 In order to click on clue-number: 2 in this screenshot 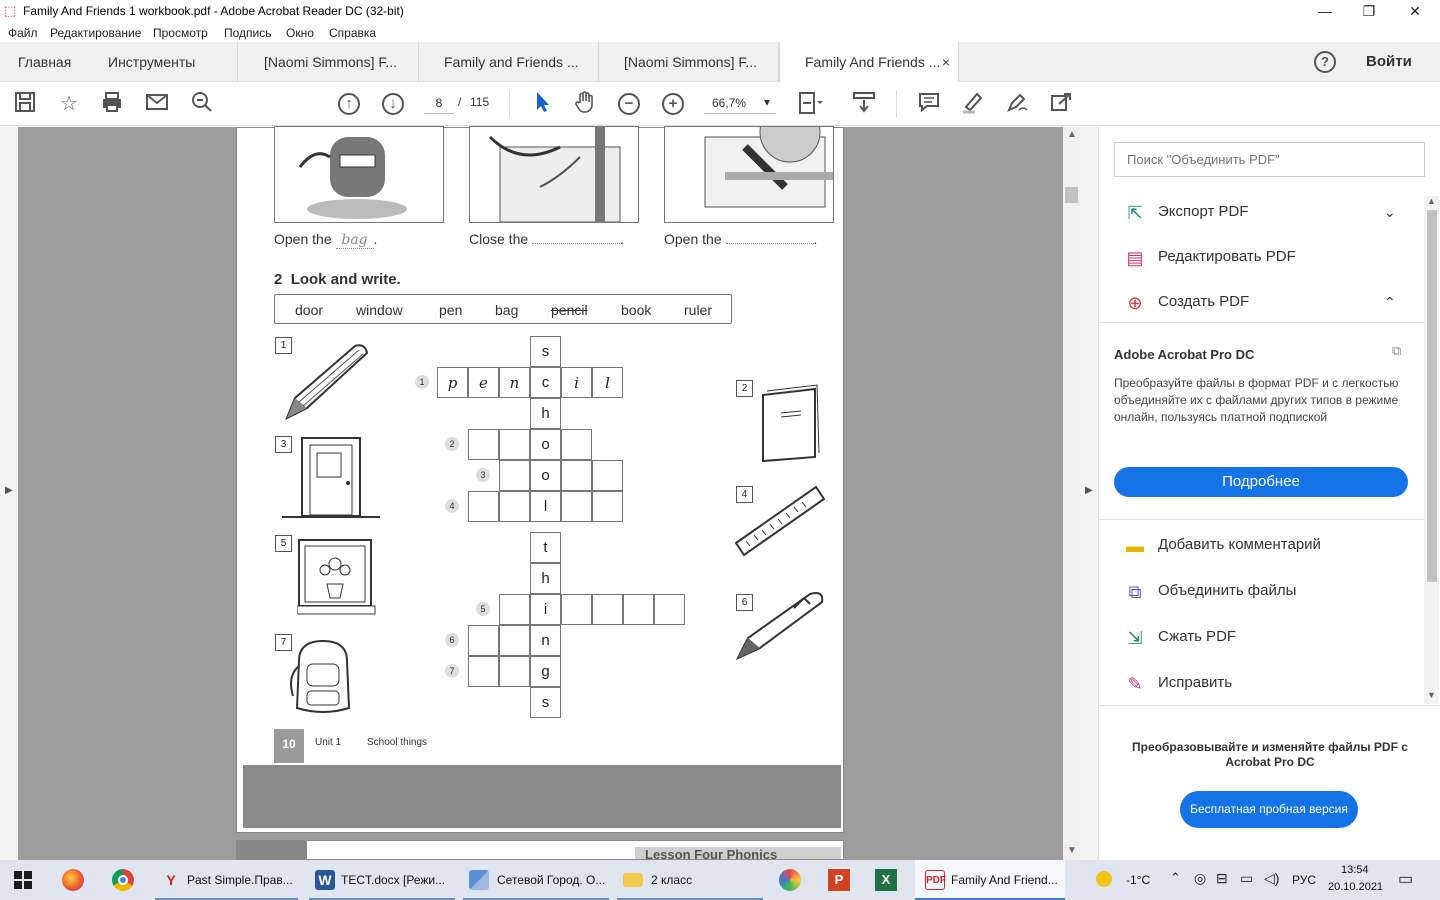, I will do `click(452, 444)`.